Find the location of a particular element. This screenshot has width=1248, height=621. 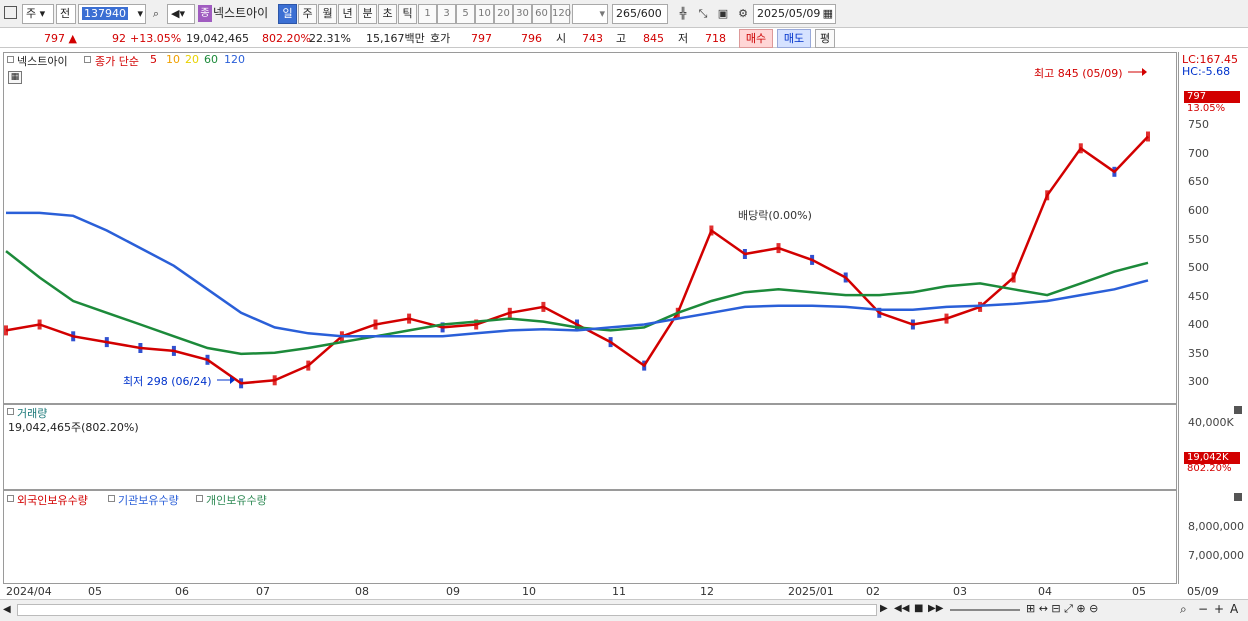

fast-forward-icon: ▶▶ is located at coordinates (935, 608).